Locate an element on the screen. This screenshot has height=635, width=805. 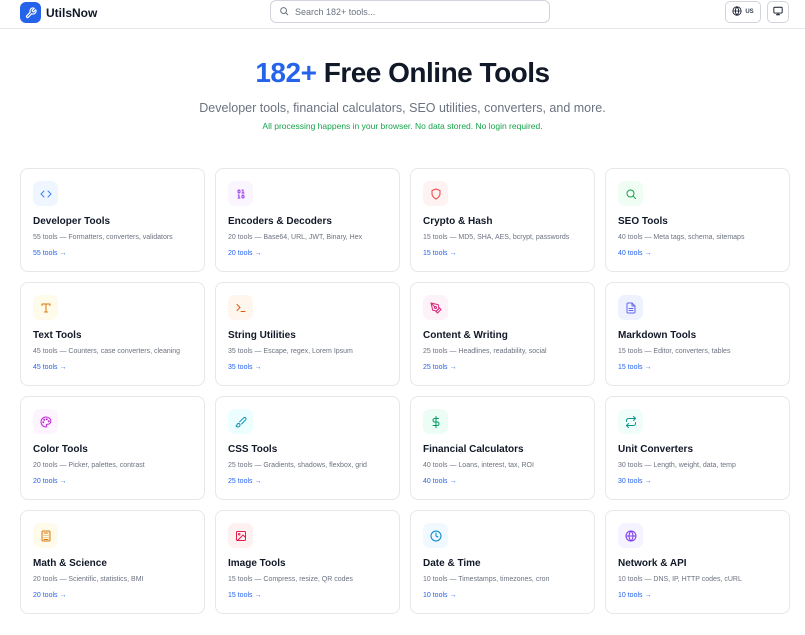
language-code: US is located at coordinates (749, 12).